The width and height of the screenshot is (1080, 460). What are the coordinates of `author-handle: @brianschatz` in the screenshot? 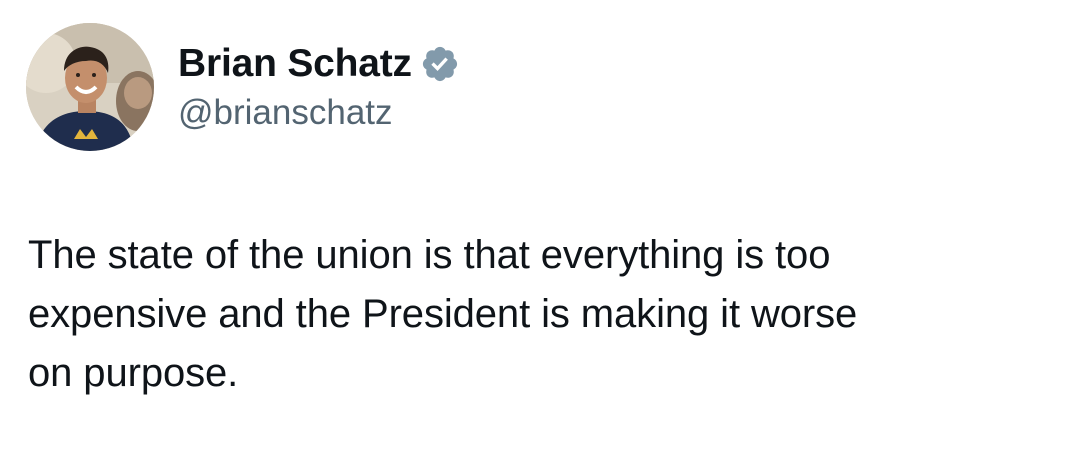 It's located at (285, 113).